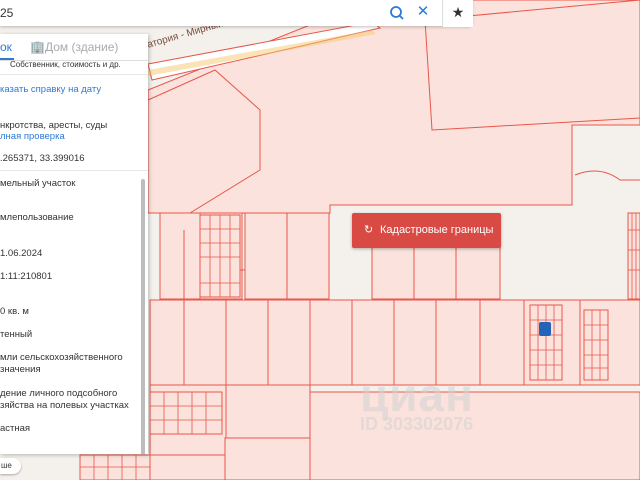  I want to click on land-use: млепользование, so click(37, 217).